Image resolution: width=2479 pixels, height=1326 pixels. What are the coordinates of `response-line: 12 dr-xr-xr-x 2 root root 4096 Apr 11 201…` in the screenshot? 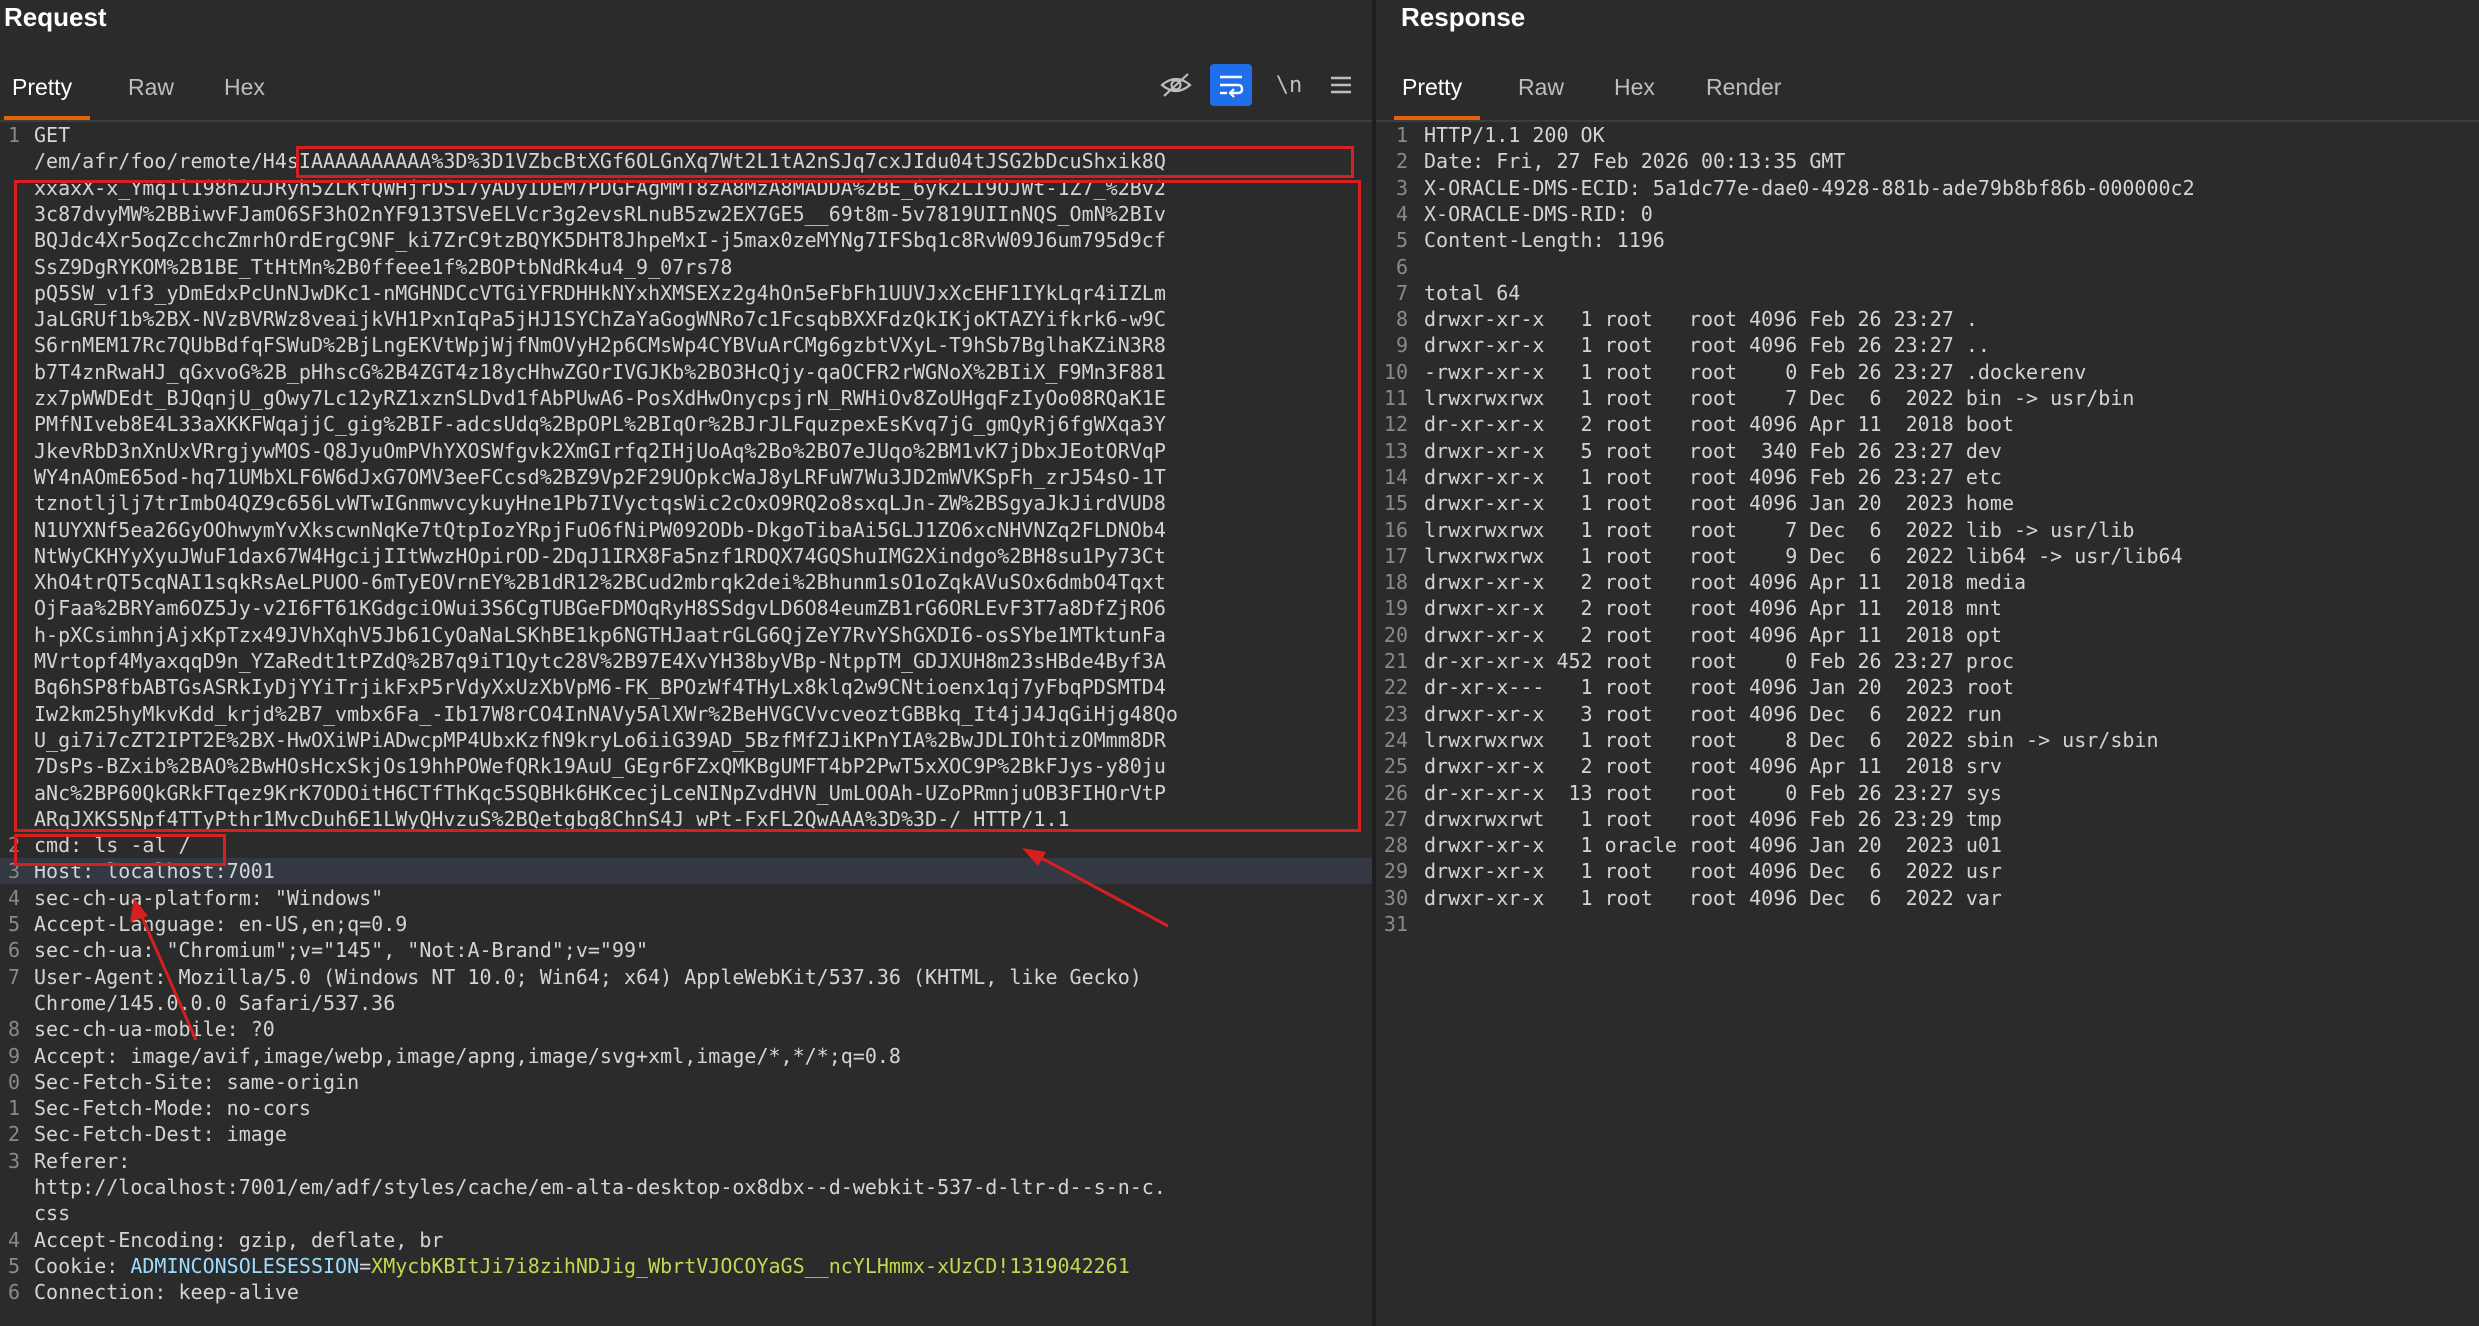 It's located at (1927, 424).